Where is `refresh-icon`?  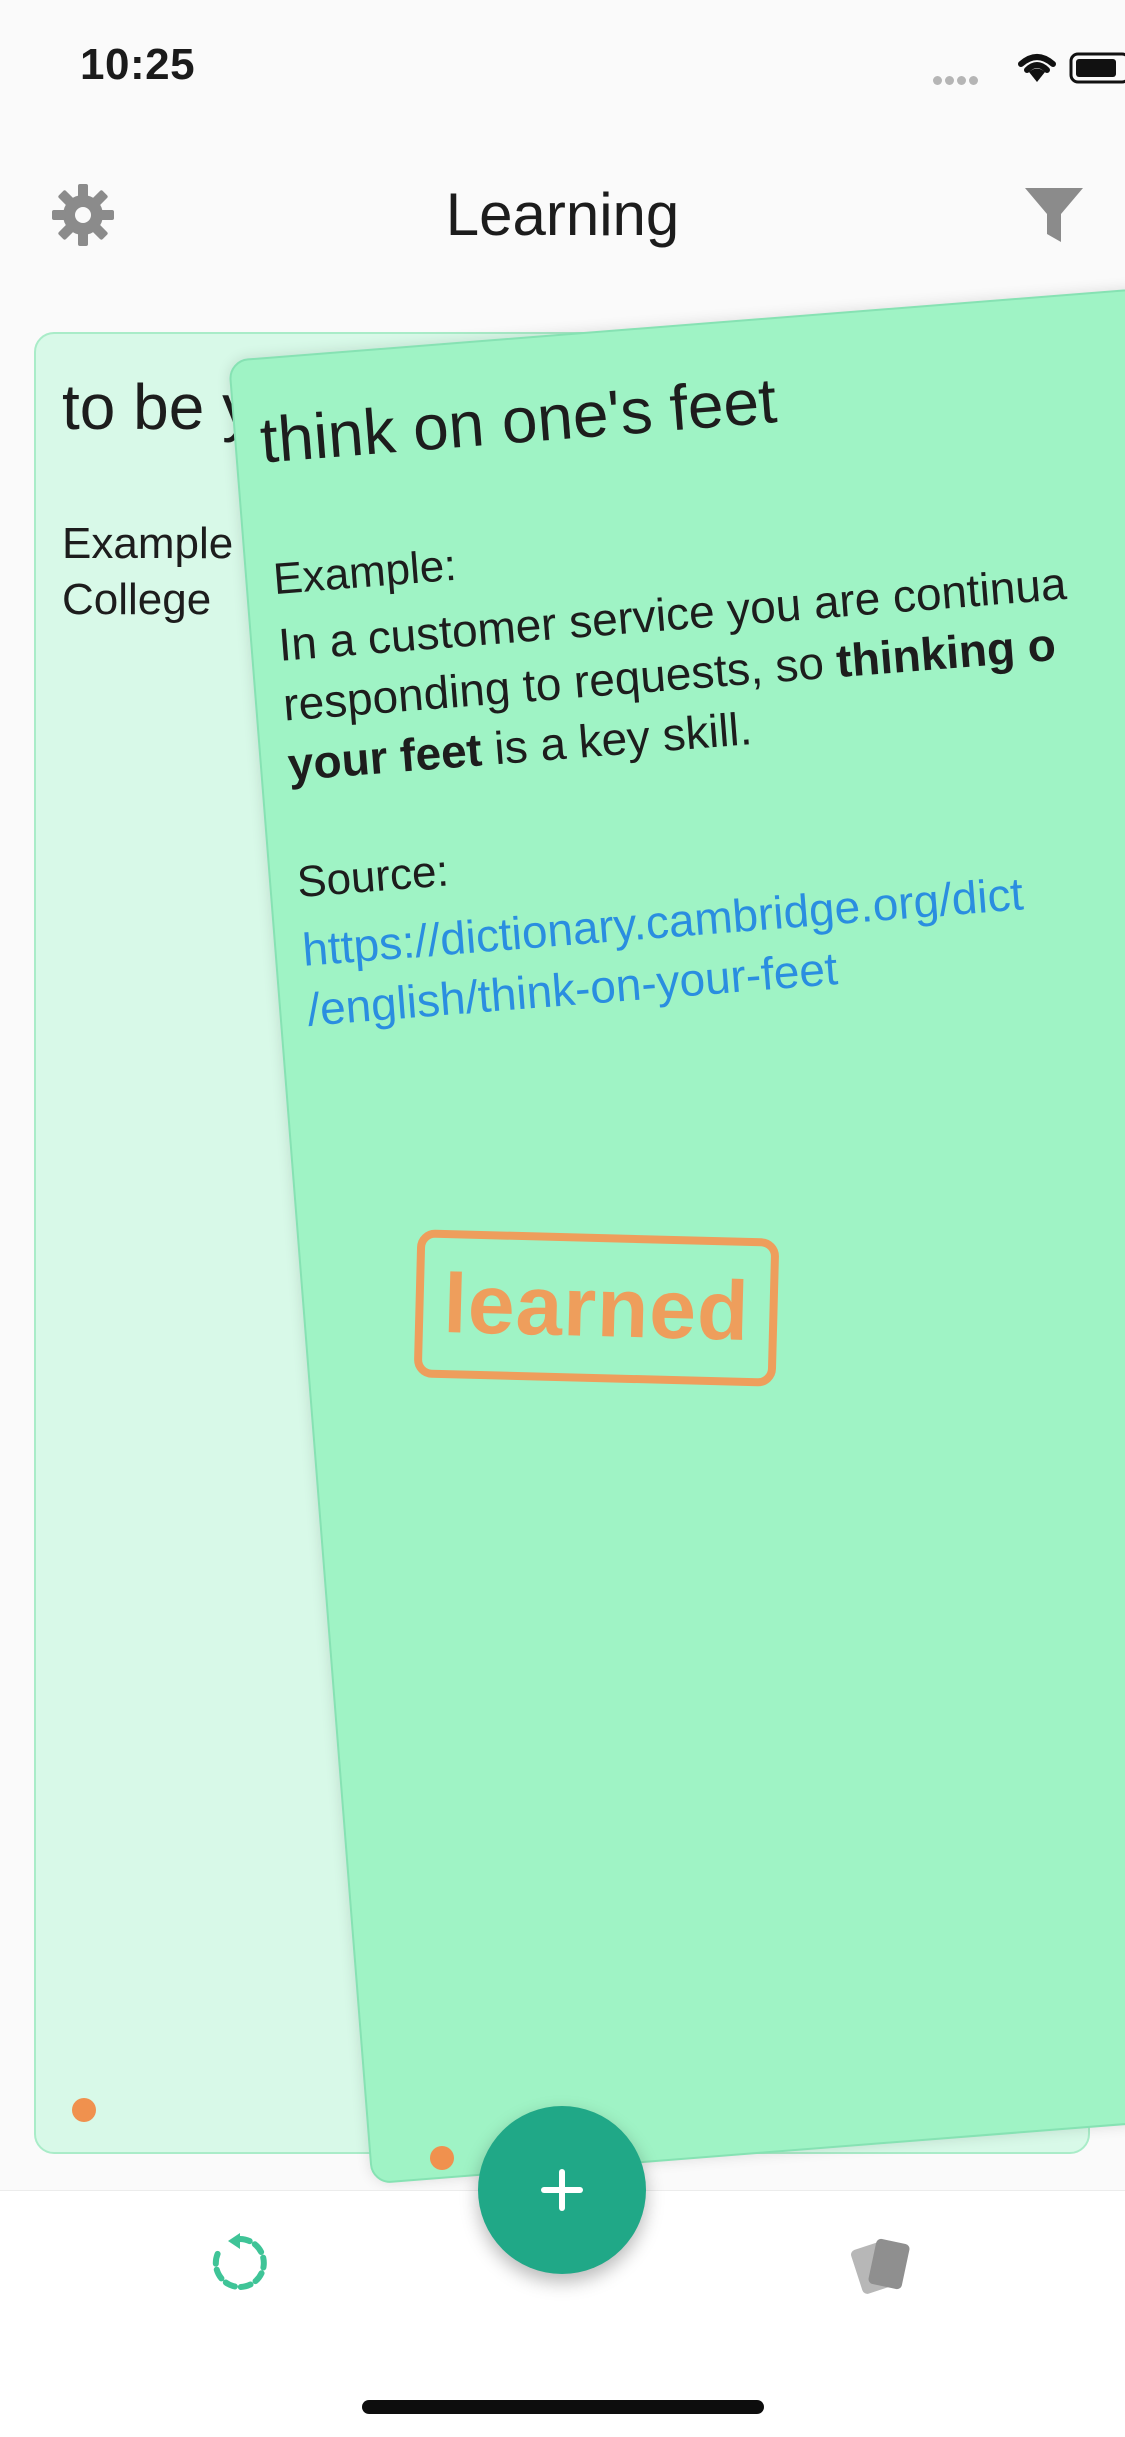
refresh-icon is located at coordinates (240, 2263).